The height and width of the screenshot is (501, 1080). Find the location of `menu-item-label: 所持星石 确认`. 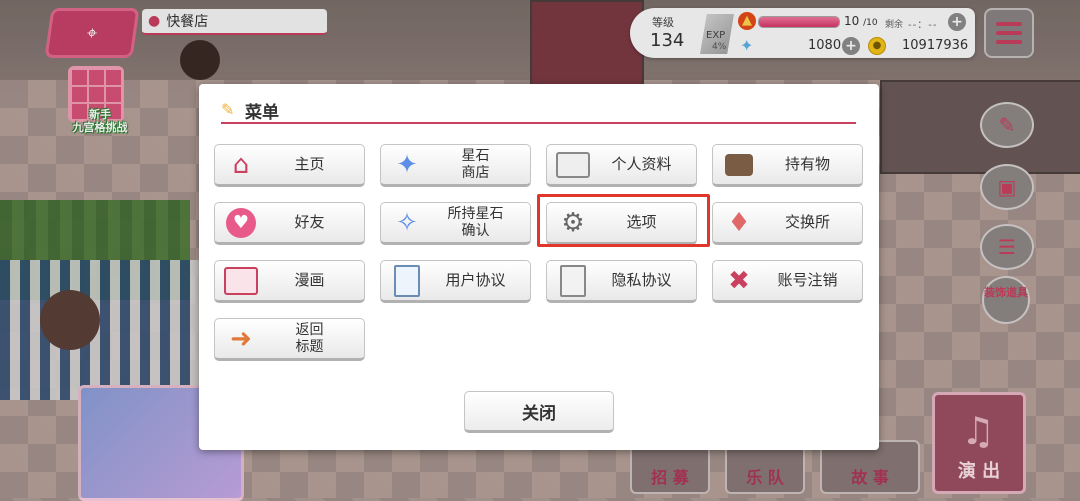

menu-item-label: 所持星石 确认 is located at coordinates (478, 223).